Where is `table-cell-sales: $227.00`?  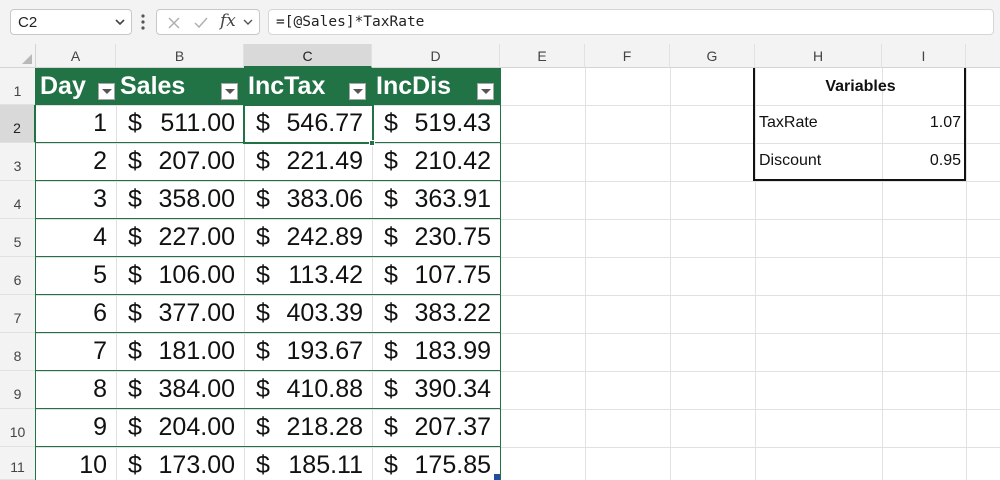
table-cell-sales: $227.00 is located at coordinates (180, 238).